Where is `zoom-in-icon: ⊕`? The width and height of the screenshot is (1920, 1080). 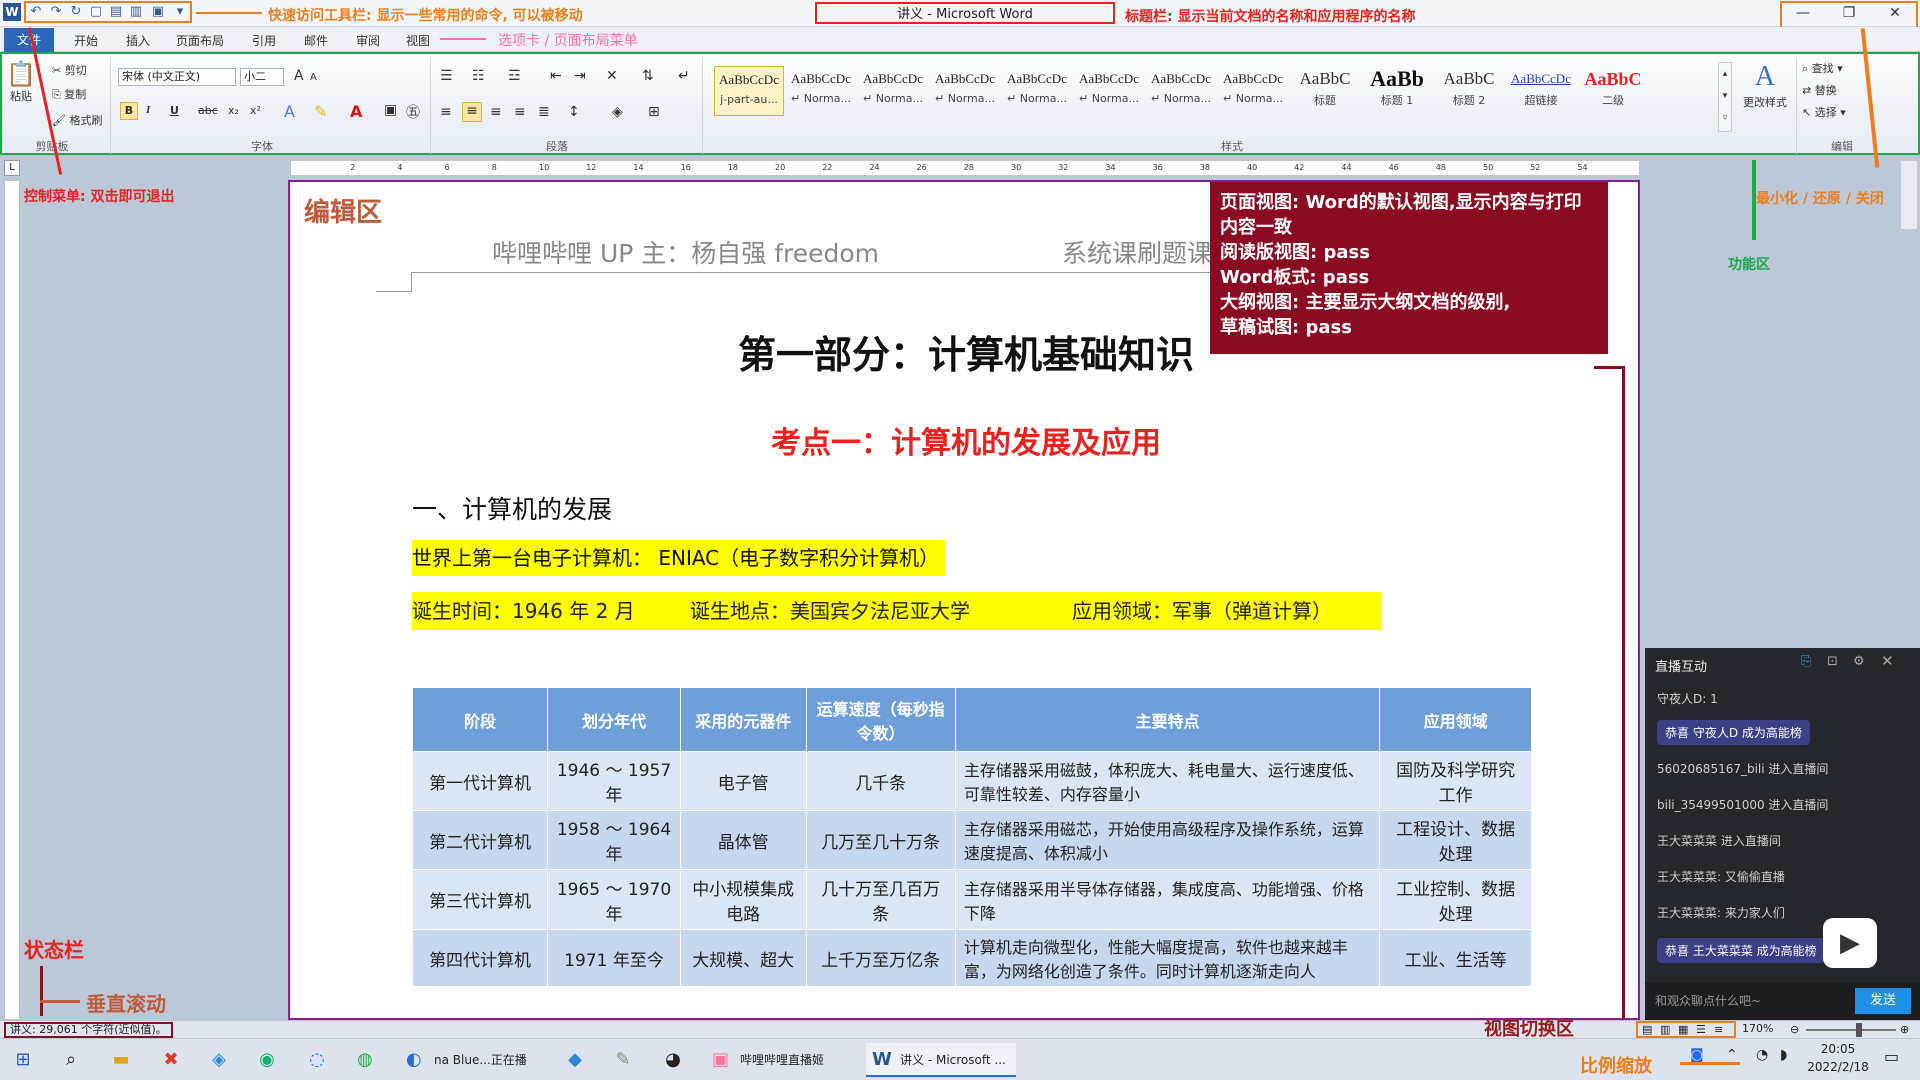
zoom-in-icon: ⊕ is located at coordinates (1904, 1029).